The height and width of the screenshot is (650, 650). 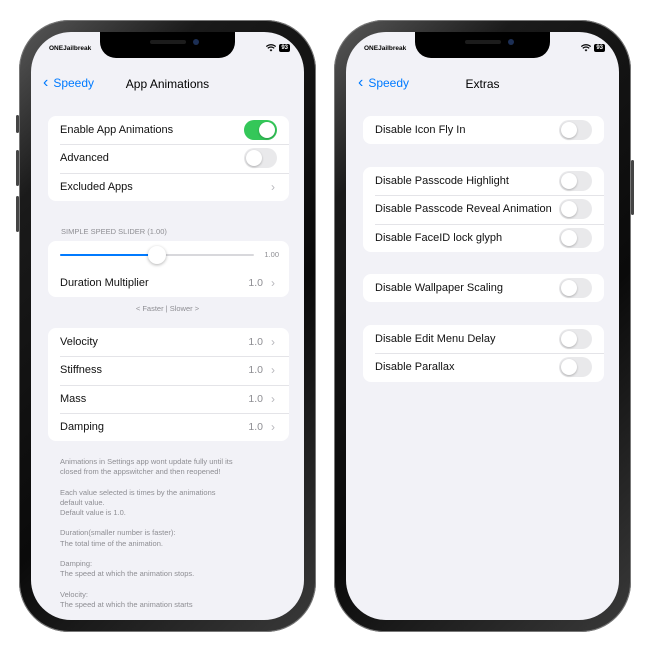 I want to click on row-label: Velocity, so click(x=79, y=342).